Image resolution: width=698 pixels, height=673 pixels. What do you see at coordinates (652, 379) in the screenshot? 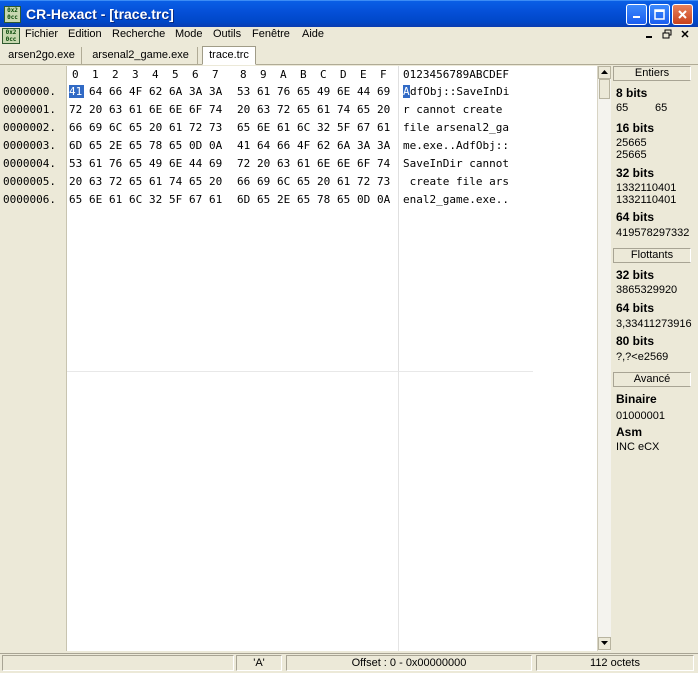
I see `avance-header: Avancé` at bounding box center [652, 379].